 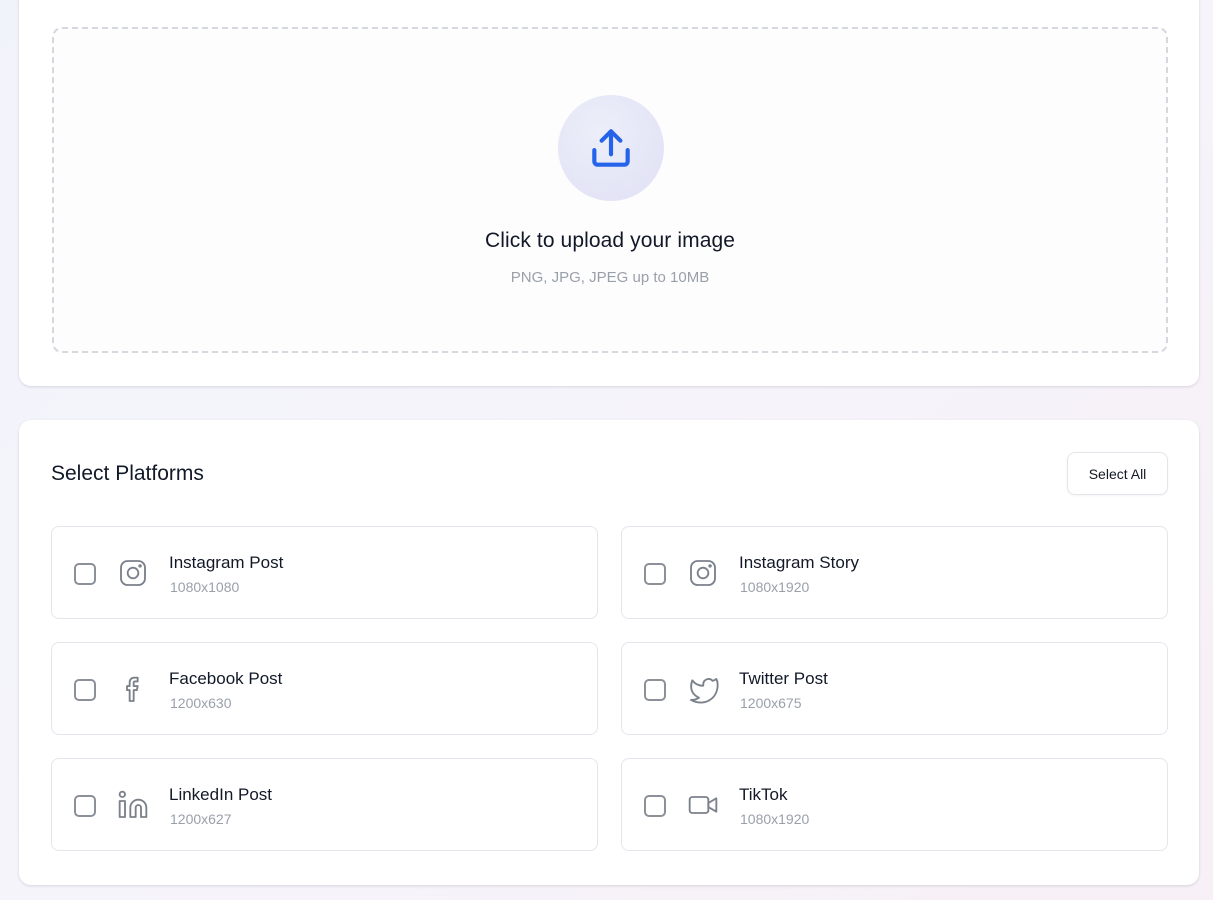 I want to click on facebook-icon, so click(x=133, y=689).